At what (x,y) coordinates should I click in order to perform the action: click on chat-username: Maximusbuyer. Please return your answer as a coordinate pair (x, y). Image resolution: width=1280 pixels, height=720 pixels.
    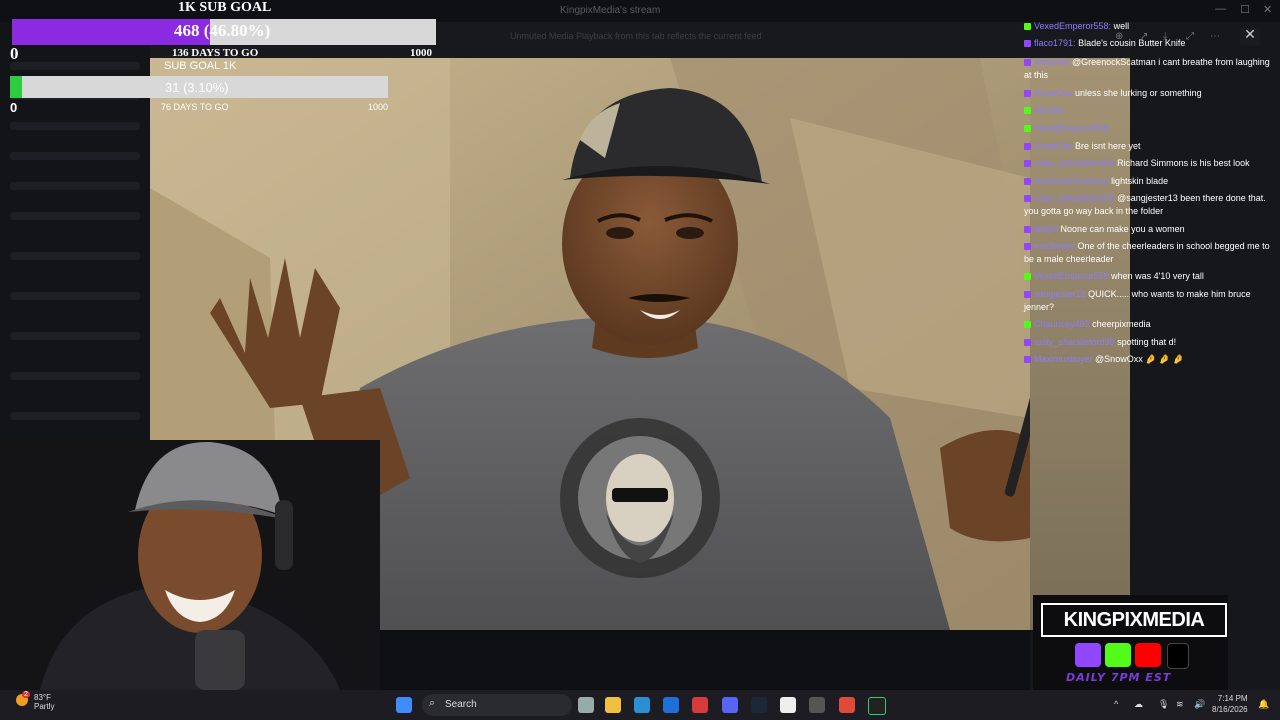
    Looking at the image, I should click on (1063, 359).